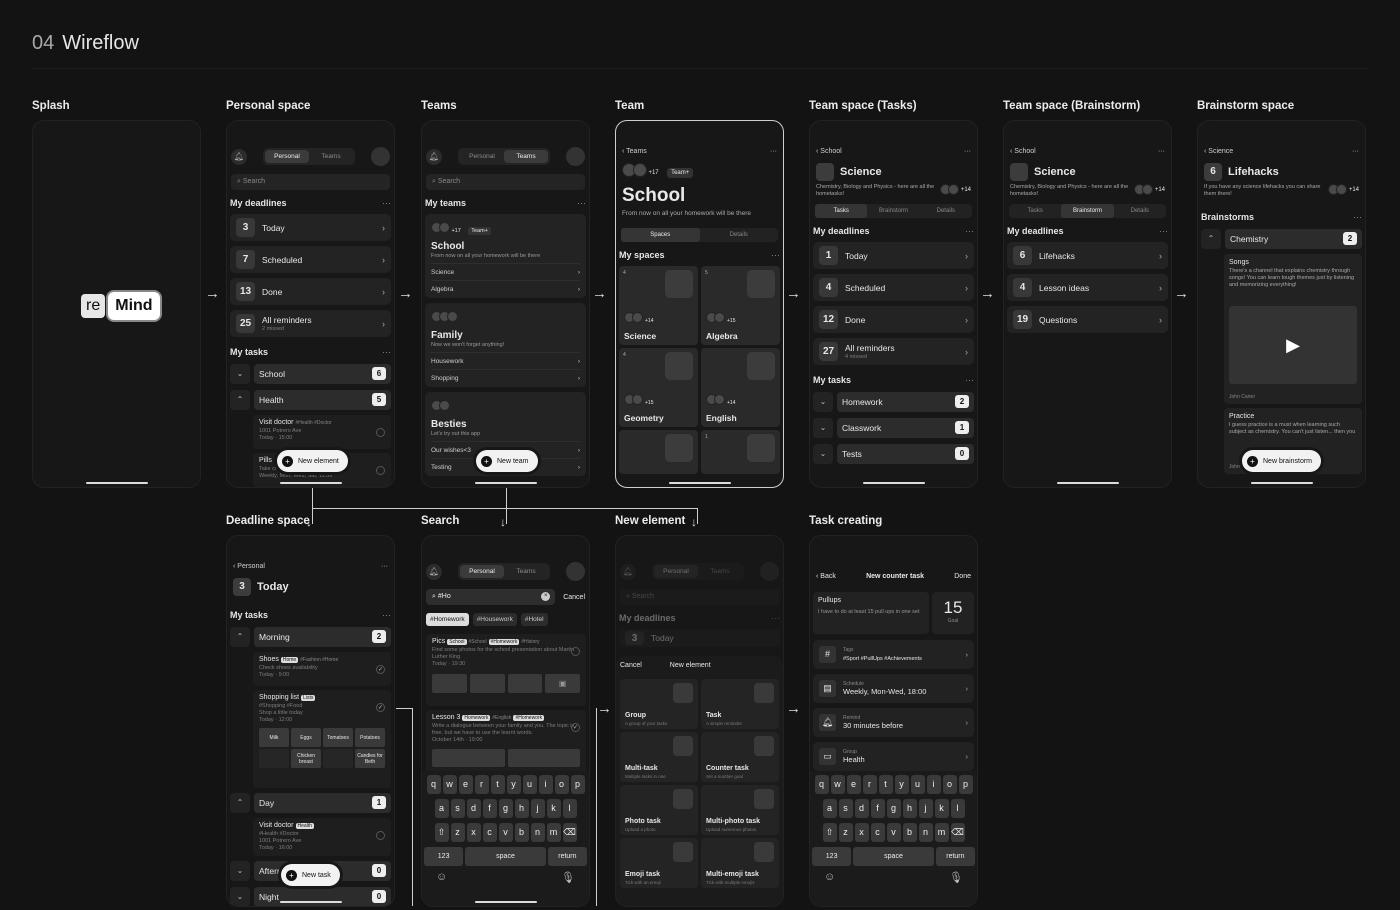 The height and width of the screenshot is (910, 1400). I want to click on goal-field: 15 Goal, so click(953, 613).